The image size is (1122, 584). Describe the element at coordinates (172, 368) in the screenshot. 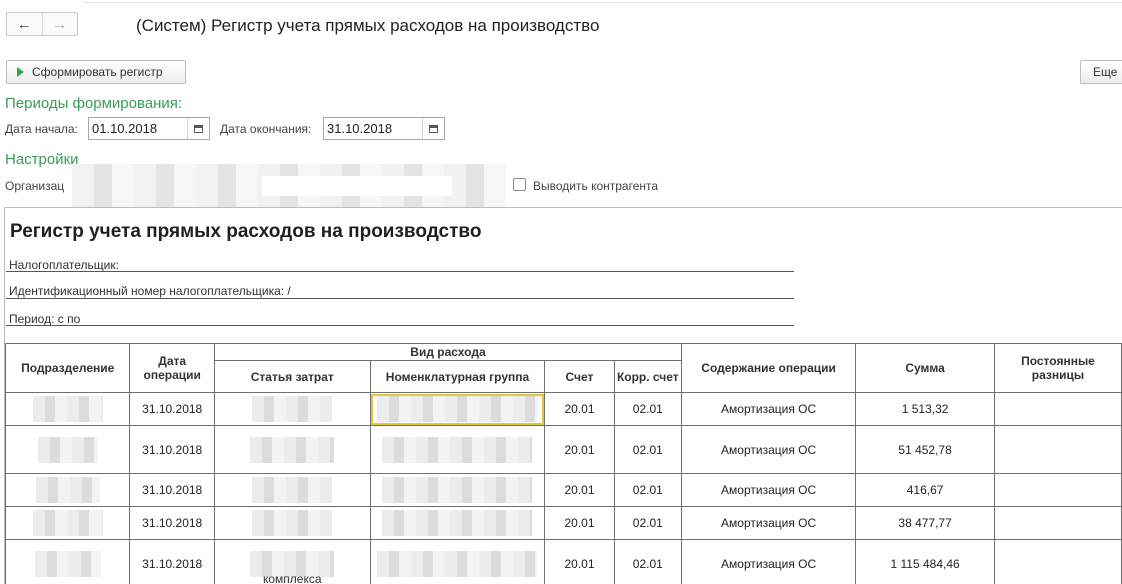

I see `header-date: Дата операции` at that location.